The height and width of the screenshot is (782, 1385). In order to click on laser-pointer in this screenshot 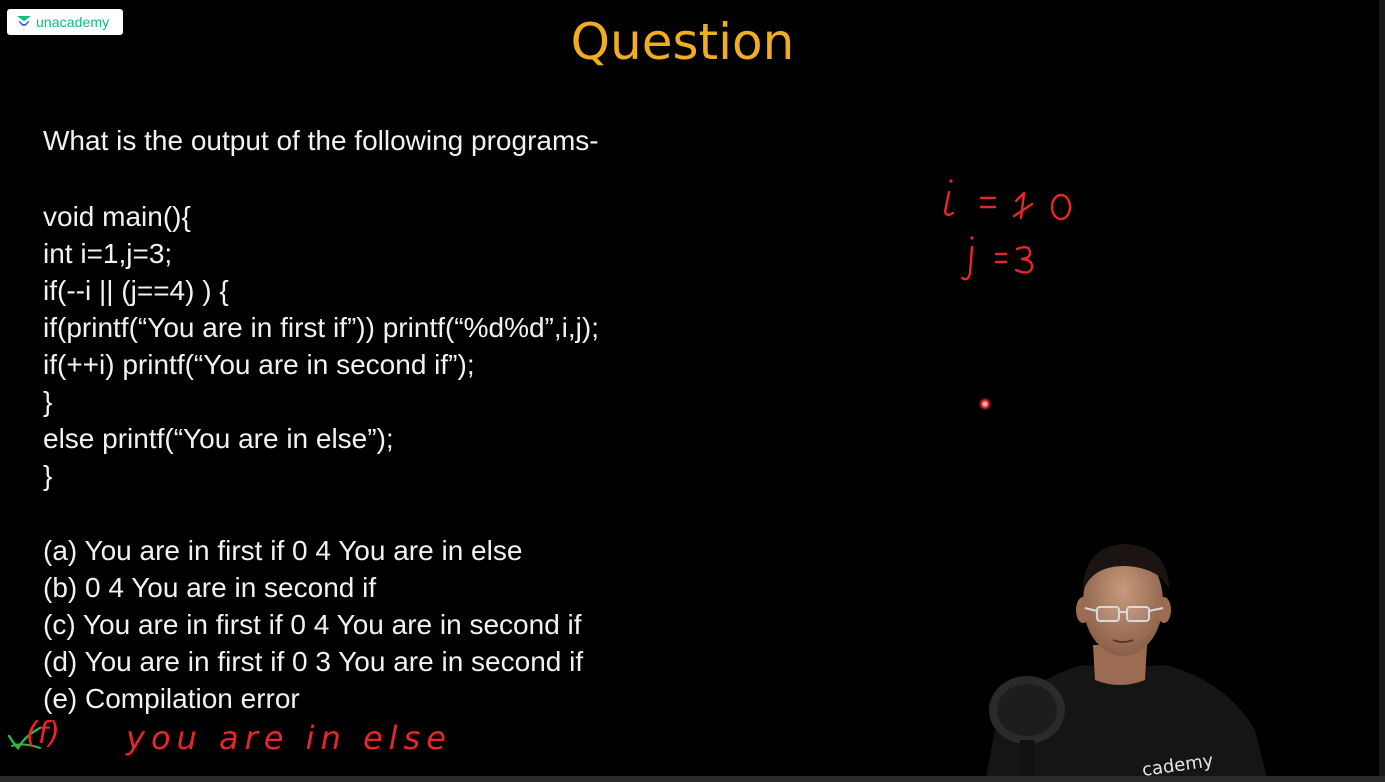, I will do `click(985, 404)`.